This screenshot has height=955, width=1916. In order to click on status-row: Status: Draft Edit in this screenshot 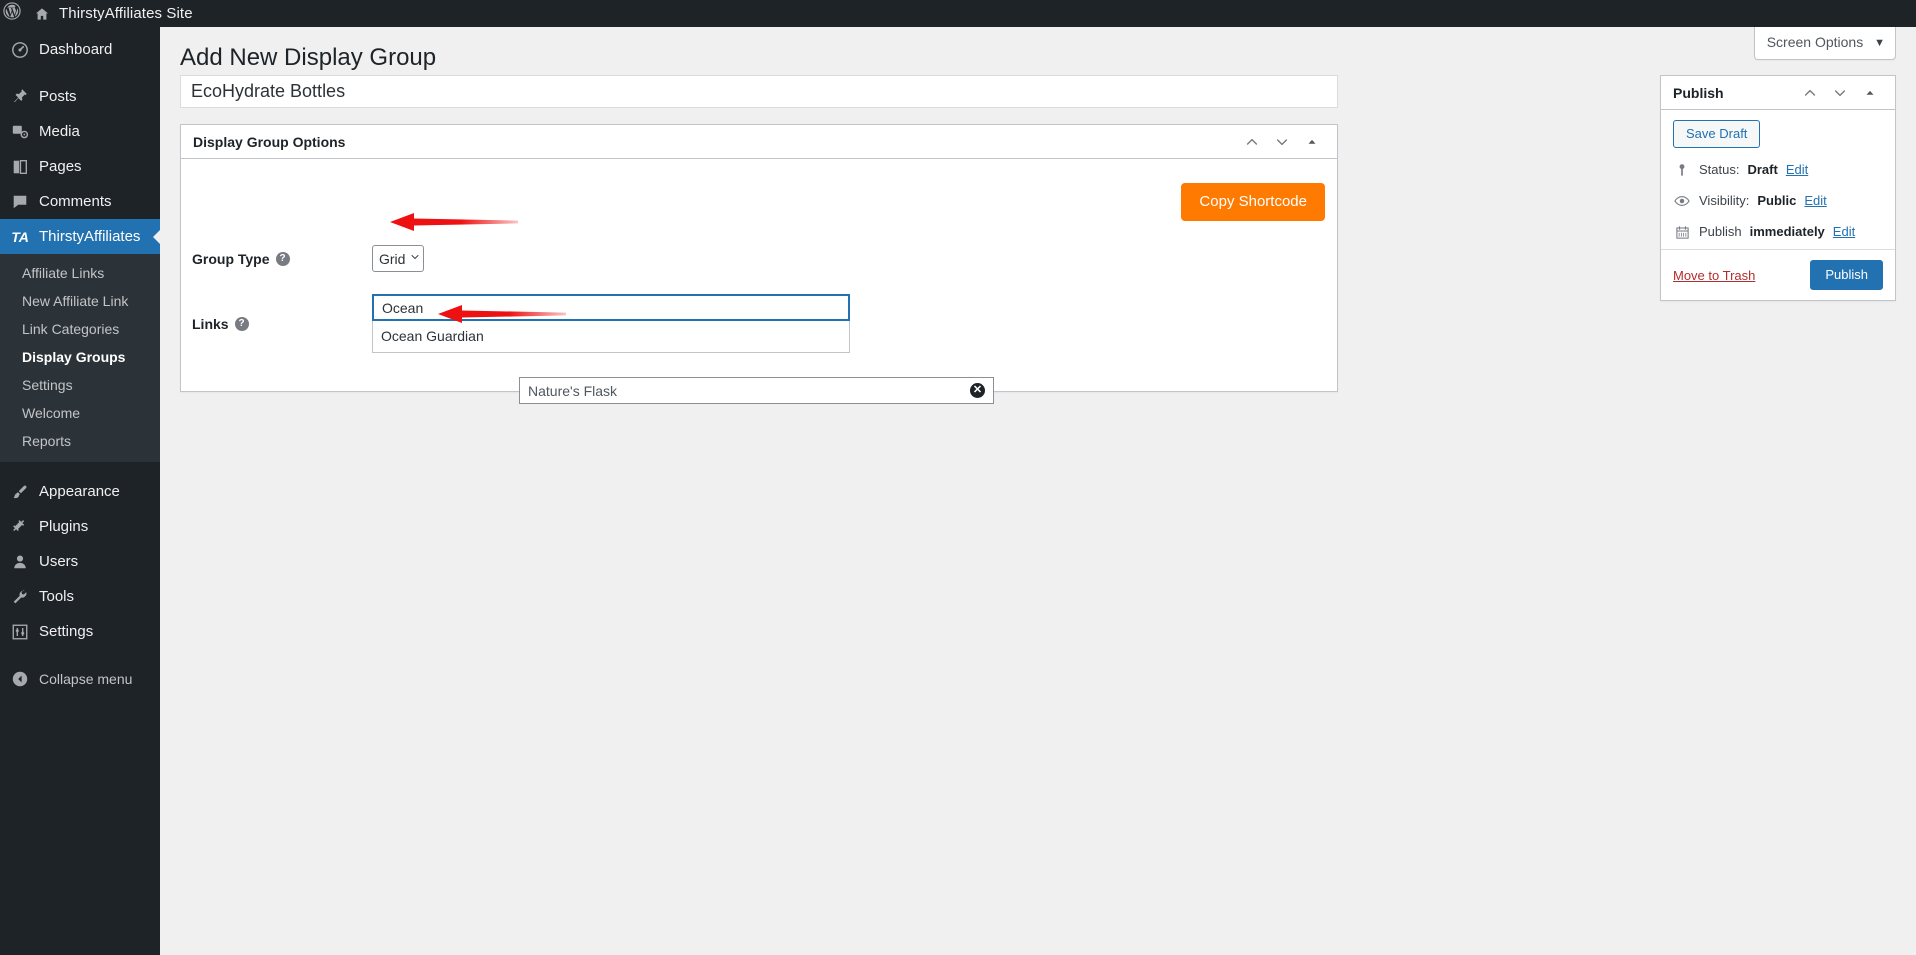, I will do `click(1778, 170)`.